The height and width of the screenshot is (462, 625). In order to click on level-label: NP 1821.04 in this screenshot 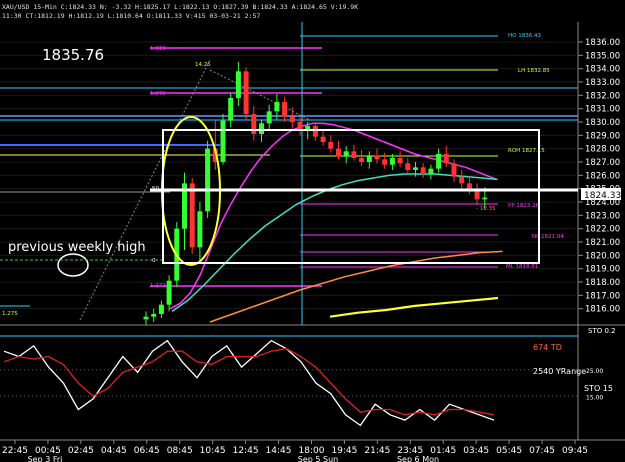, I will do `click(548, 237)`.